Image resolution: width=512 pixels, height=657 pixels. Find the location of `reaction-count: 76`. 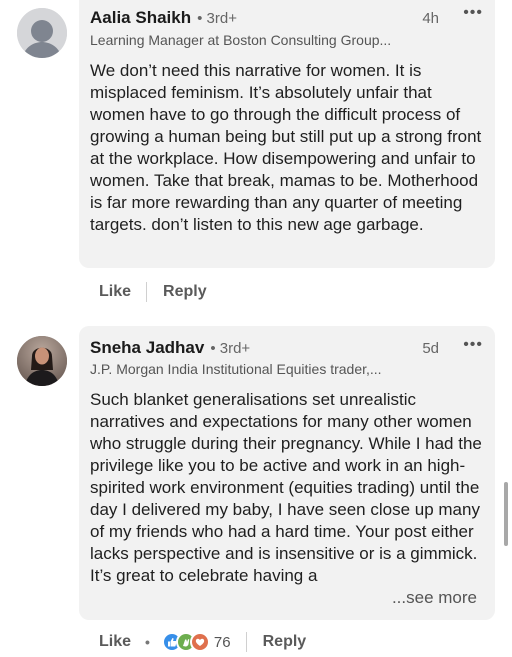

reaction-count: 76 is located at coordinates (222, 642).